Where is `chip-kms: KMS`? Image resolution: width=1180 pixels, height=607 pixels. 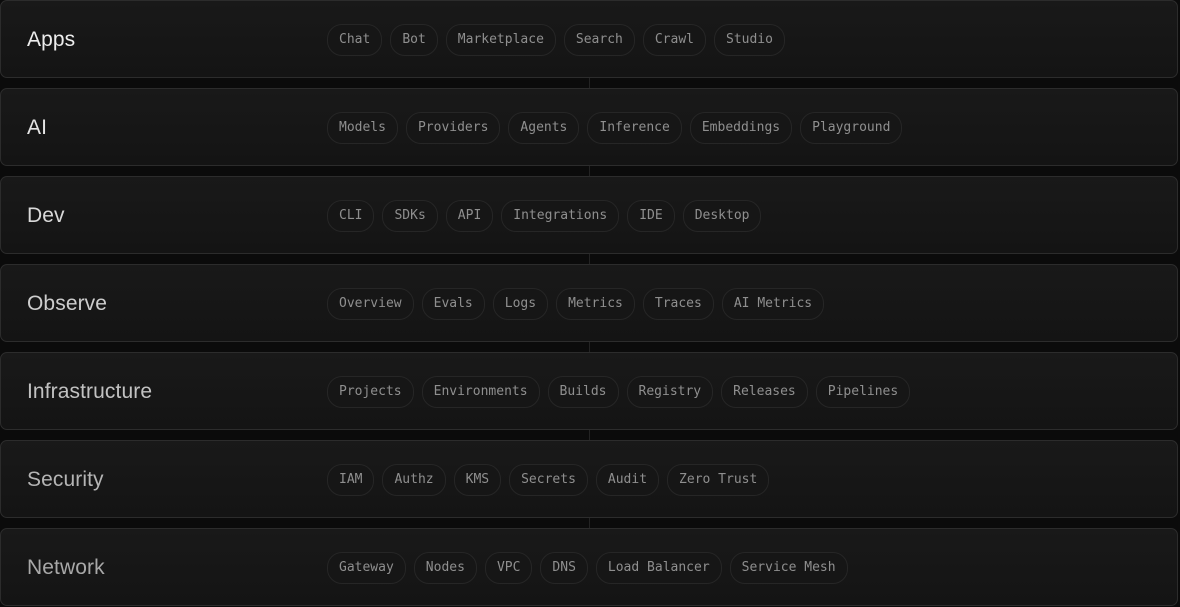
chip-kms: KMS is located at coordinates (477, 480).